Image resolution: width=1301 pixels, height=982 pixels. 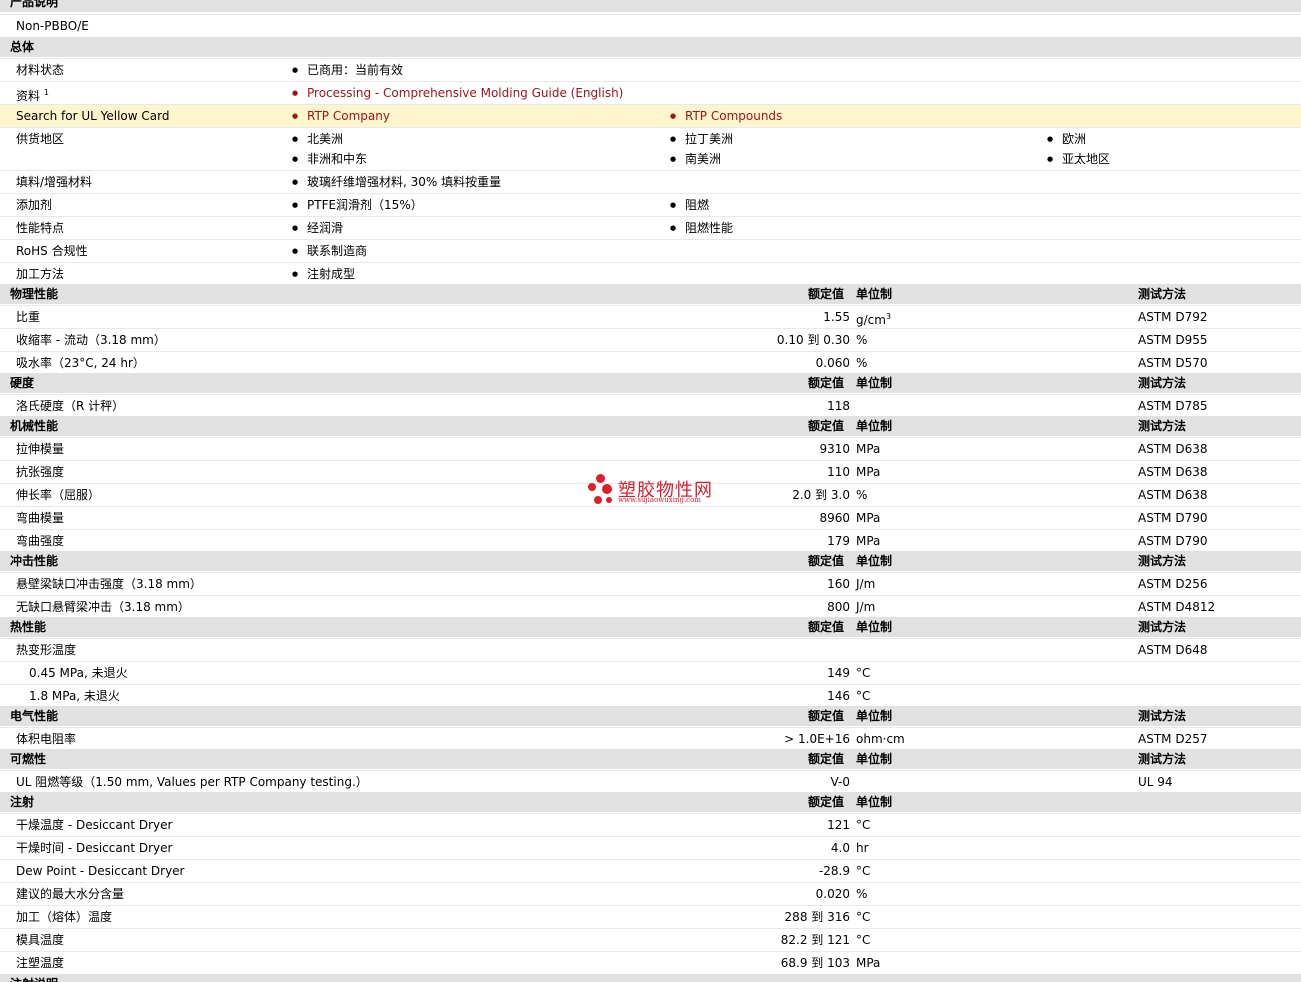 I want to click on property-value: 800, so click(x=838, y=607).